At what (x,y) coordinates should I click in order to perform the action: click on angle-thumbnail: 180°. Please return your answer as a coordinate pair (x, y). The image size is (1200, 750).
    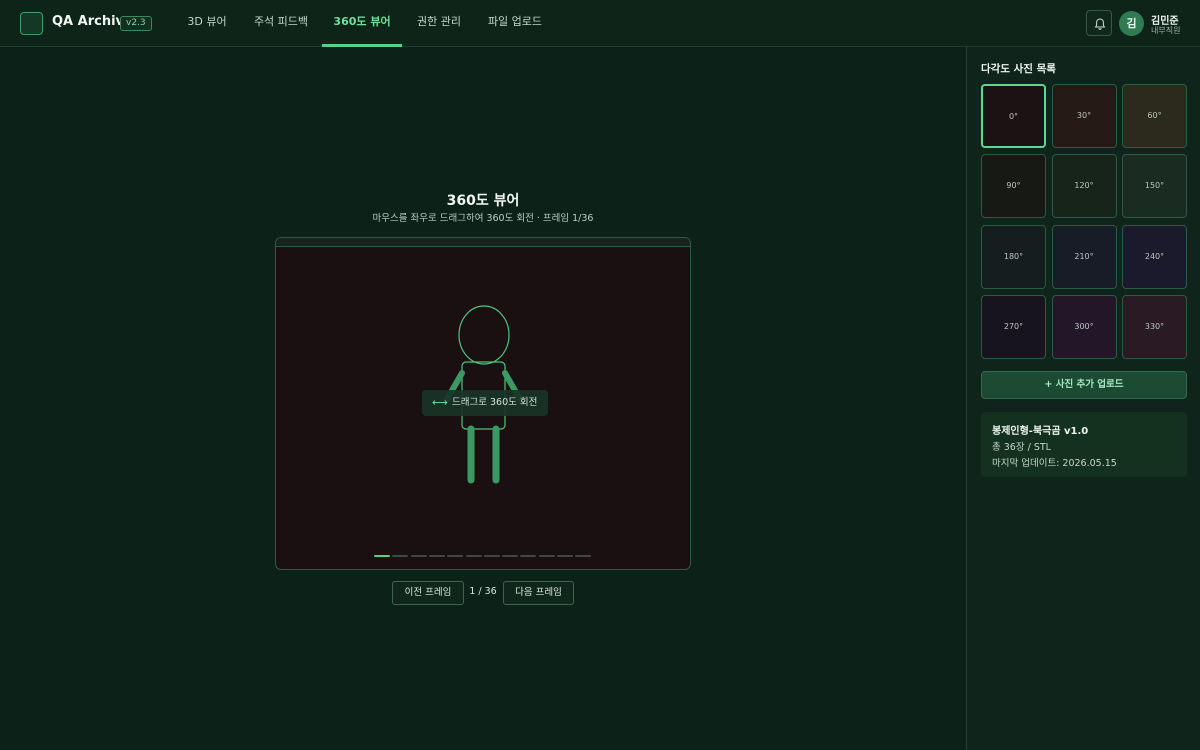
    Looking at the image, I should click on (1013, 256).